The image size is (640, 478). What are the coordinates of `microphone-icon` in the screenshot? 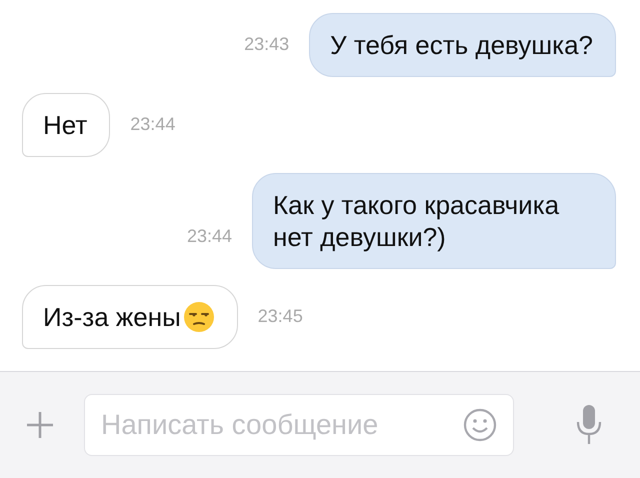 It's located at (589, 425).